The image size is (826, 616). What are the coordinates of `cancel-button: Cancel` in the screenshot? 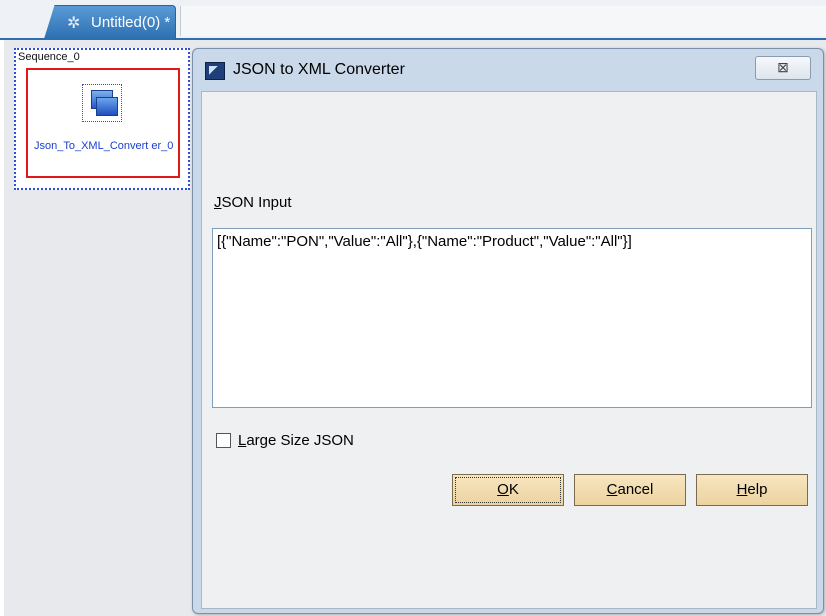 It's located at (630, 490).